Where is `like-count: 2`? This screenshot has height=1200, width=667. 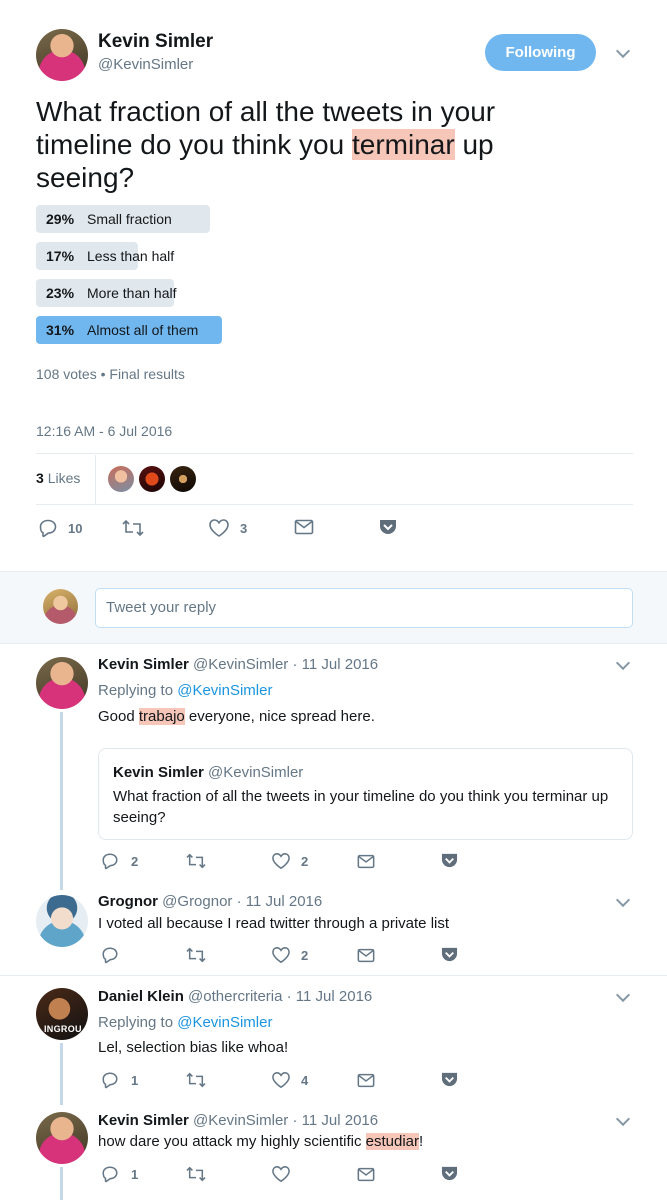 like-count: 2 is located at coordinates (305, 861).